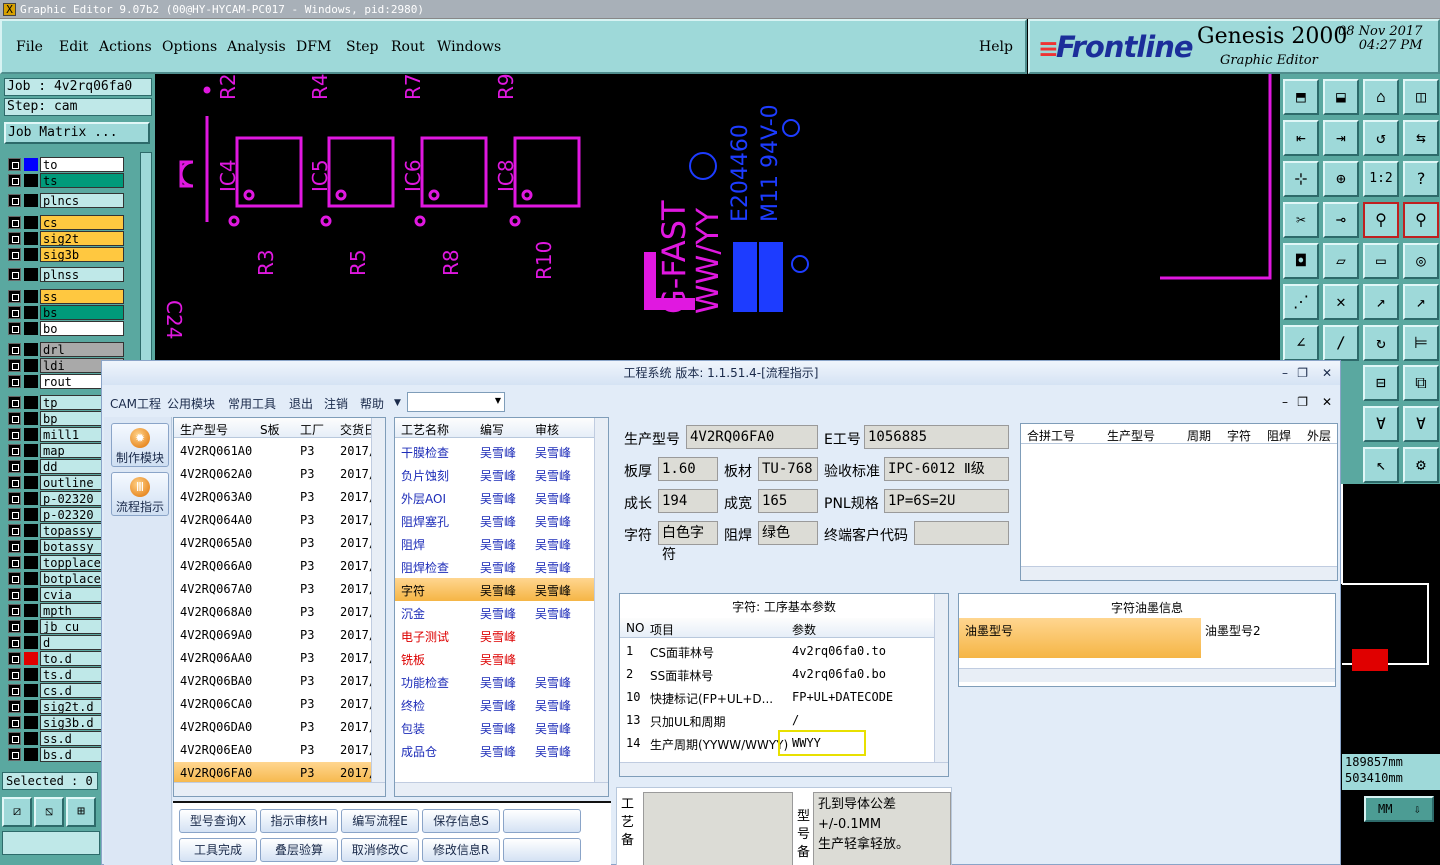 The image size is (1440, 865). Describe the element at coordinates (784, 651) in the screenshot. I see `table-row: 1 CS面菲林号 4v2rq06fa0.to` at that location.